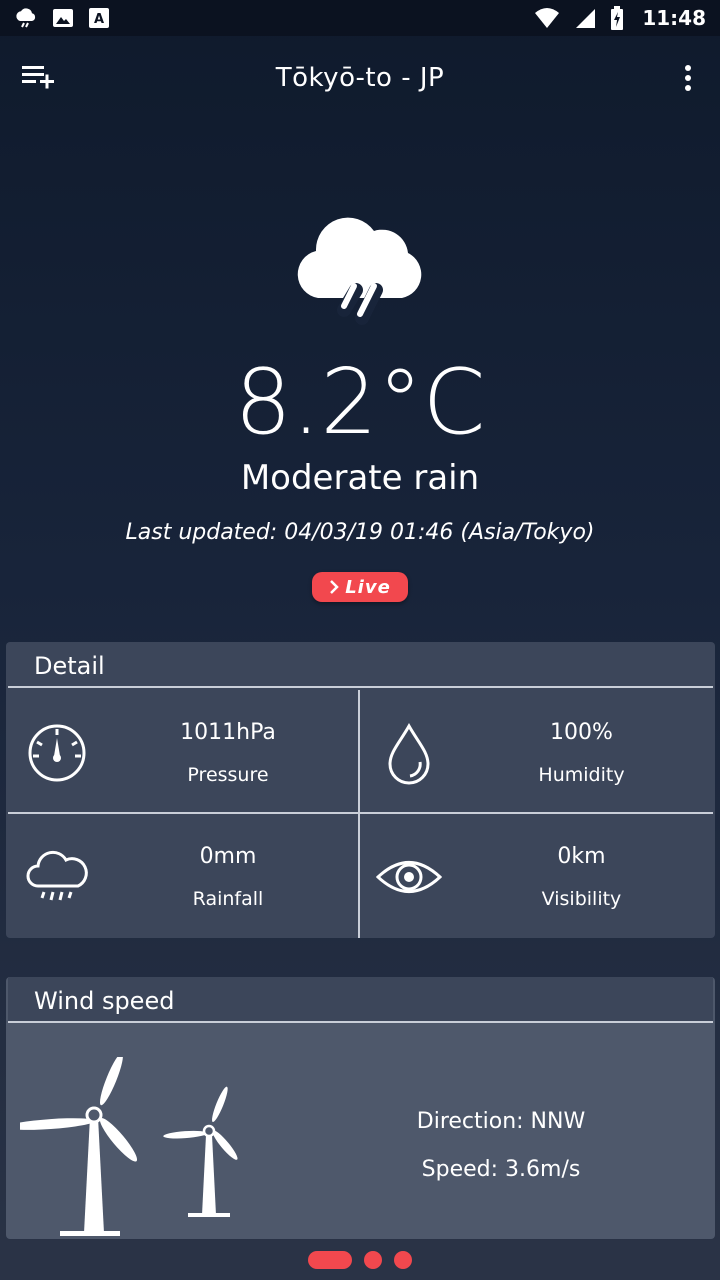 The height and width of the screenshot is (1280, 720). I want to click on rainfall-cell: 0mm Rainfall, so click(184, 876).